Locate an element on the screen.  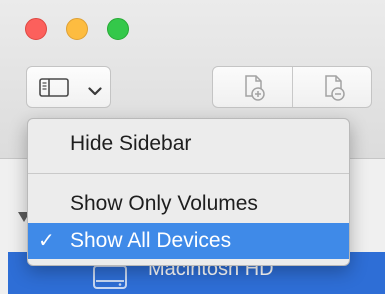
chevron-down-icon is located at coordinates (95, 92).